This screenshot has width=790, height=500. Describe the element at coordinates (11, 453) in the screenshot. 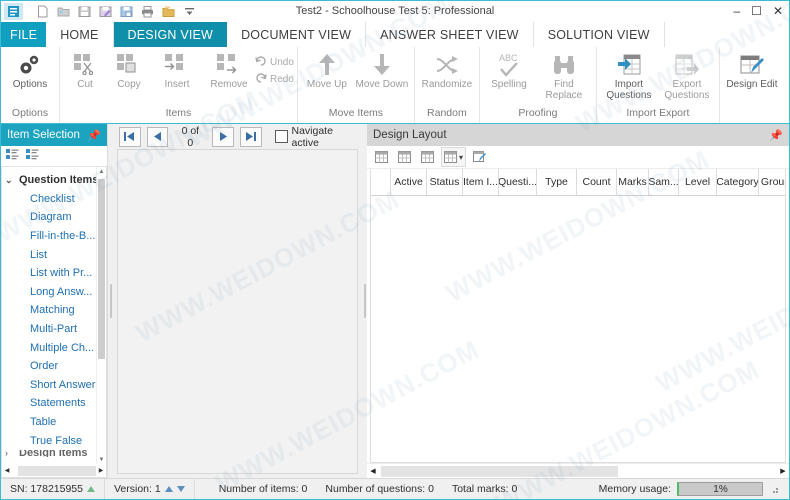

I see `chevron-right-icon: ›` at that location.